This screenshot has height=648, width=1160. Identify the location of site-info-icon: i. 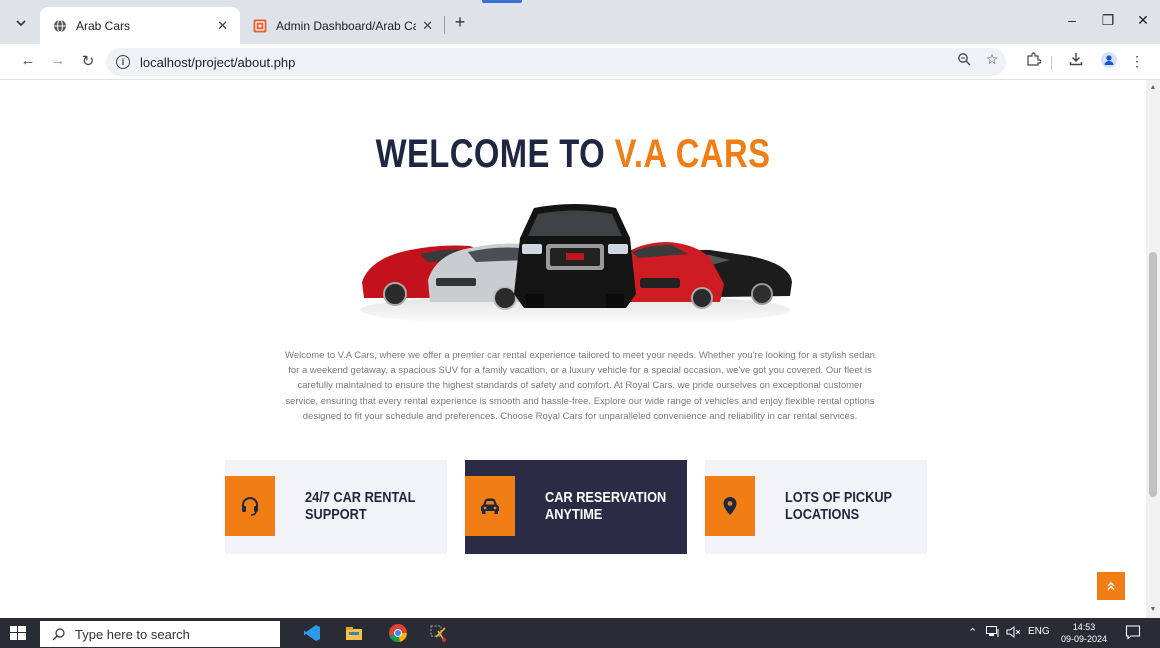
(123, 62).